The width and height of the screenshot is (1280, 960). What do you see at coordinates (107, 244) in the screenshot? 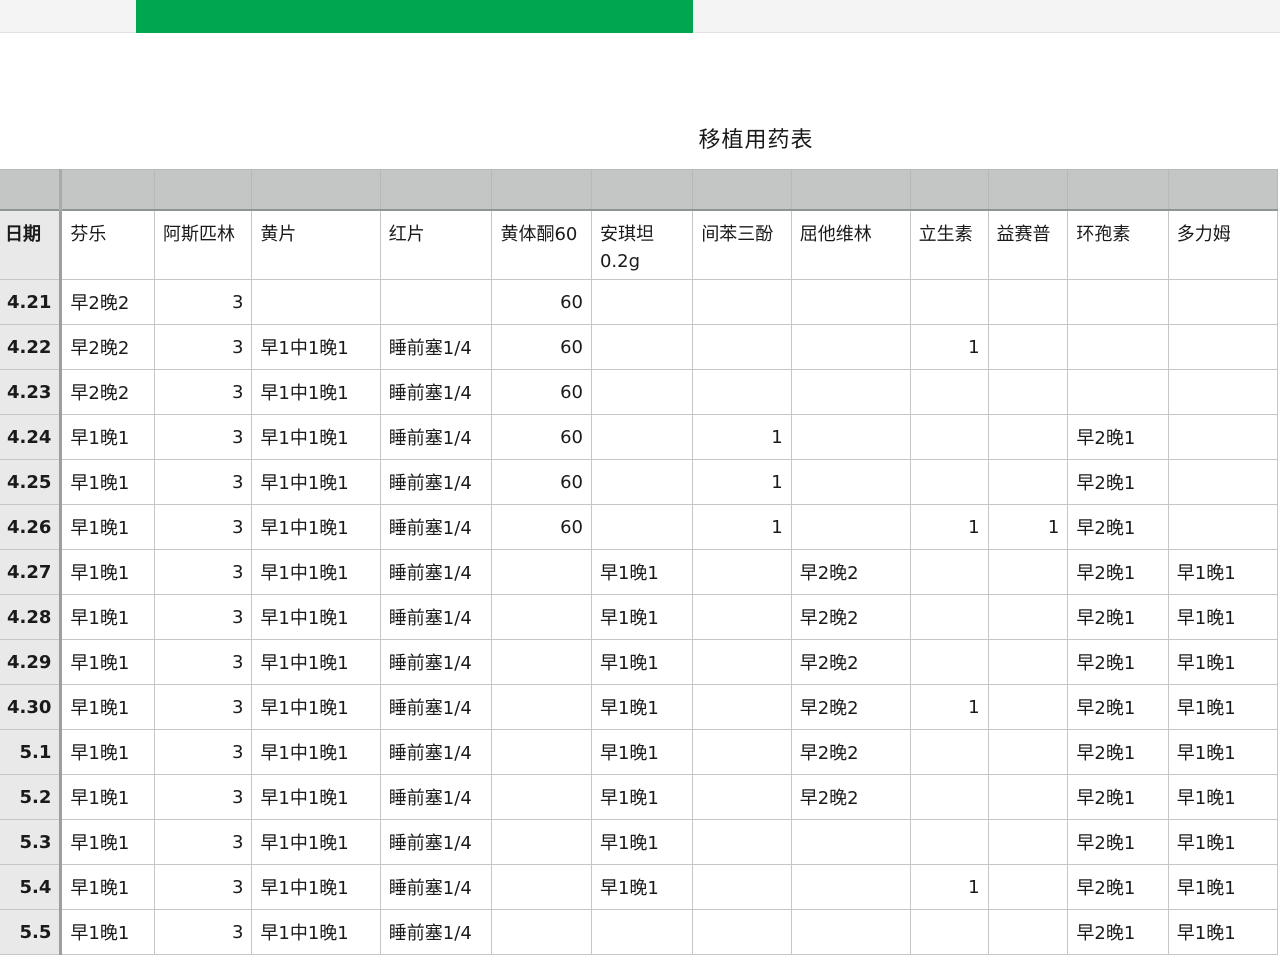
I see `column-header-cell: 芬乐` at bounding box center [107, 244].